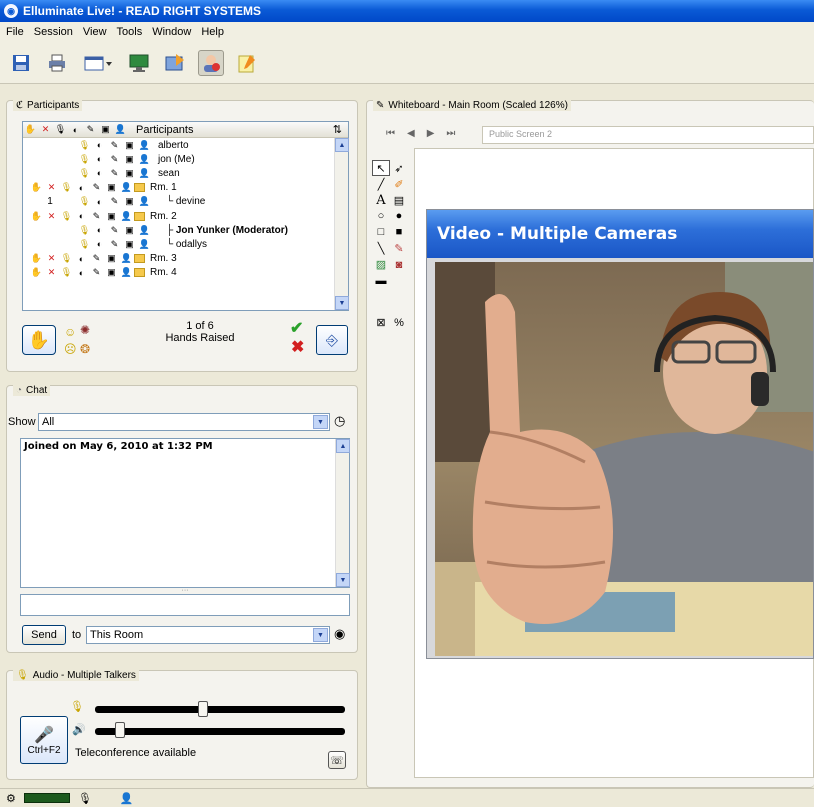  What do you see at coordinates (60, 129) in the screenshot?
I see `mic-column-icon: 🎙` at bounding box center [60, 129].